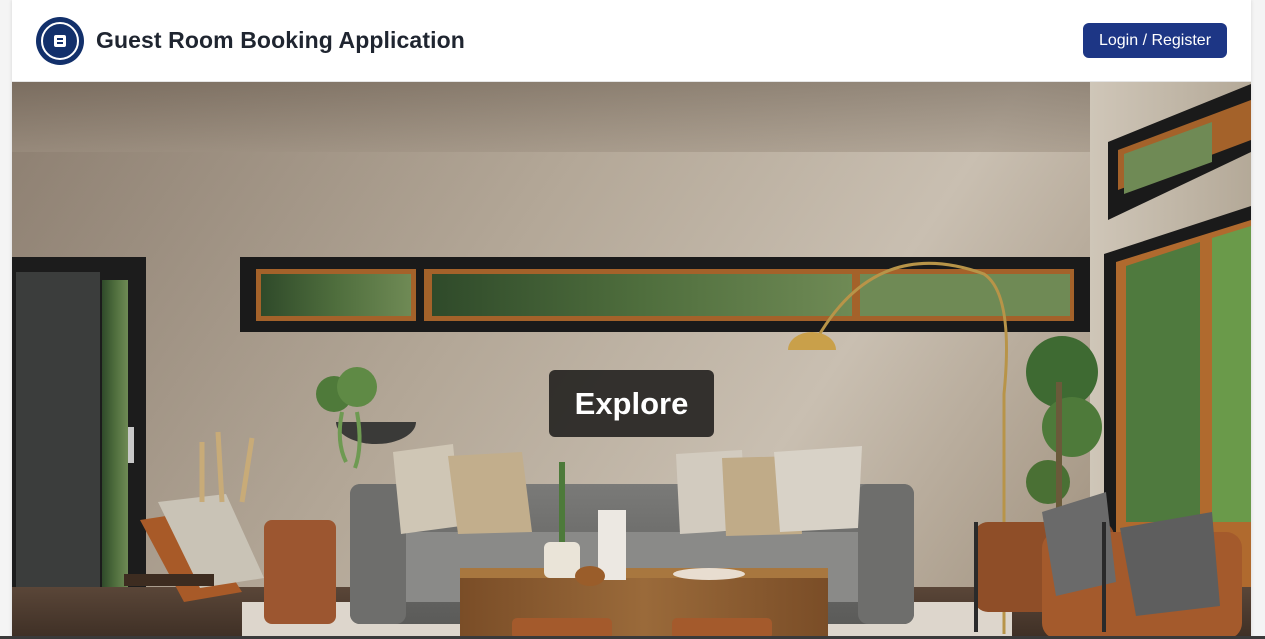 The height and width of the screenshot is (639, 1265). I want to click on booking-logo-icon, so click(60, 41).